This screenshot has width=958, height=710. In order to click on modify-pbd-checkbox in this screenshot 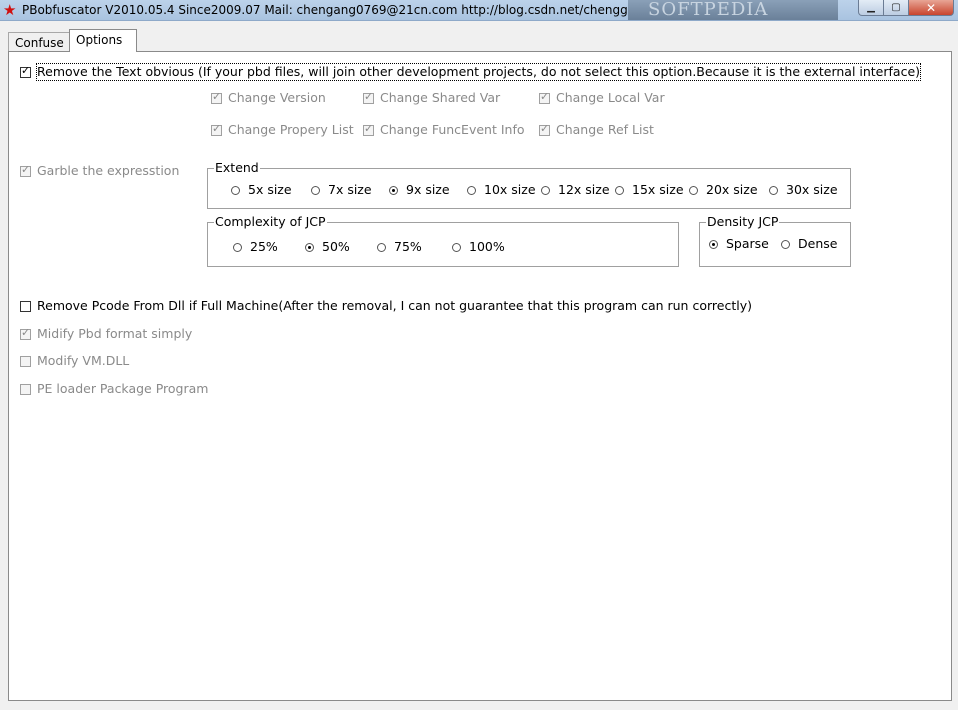, I will do `click(25, 333)`.